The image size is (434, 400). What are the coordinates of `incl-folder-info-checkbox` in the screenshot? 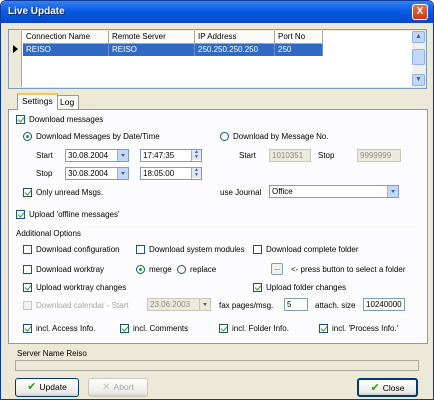 It's located at (223, 328).